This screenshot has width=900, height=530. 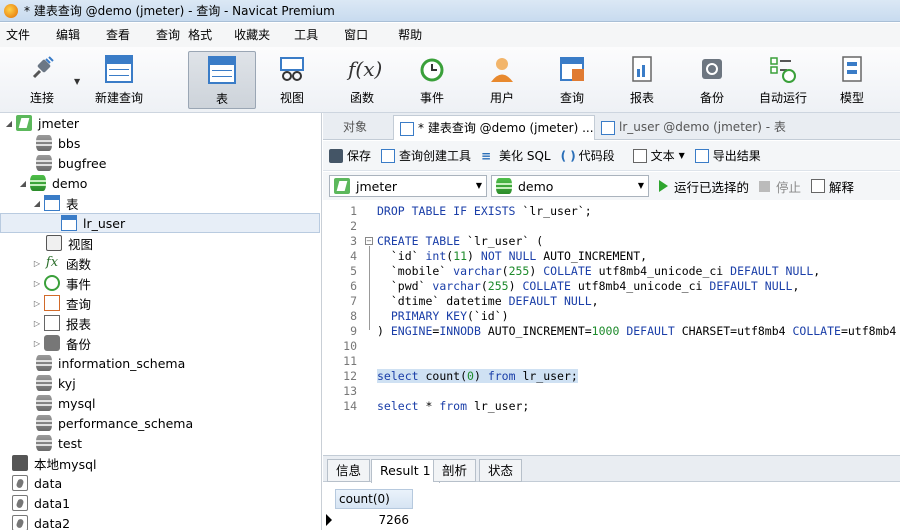 What do you see at coordinates (160, 263) in the screenshot?
I see `tree-functions: ▷ fx 函数` at bounding box center [160, 263].